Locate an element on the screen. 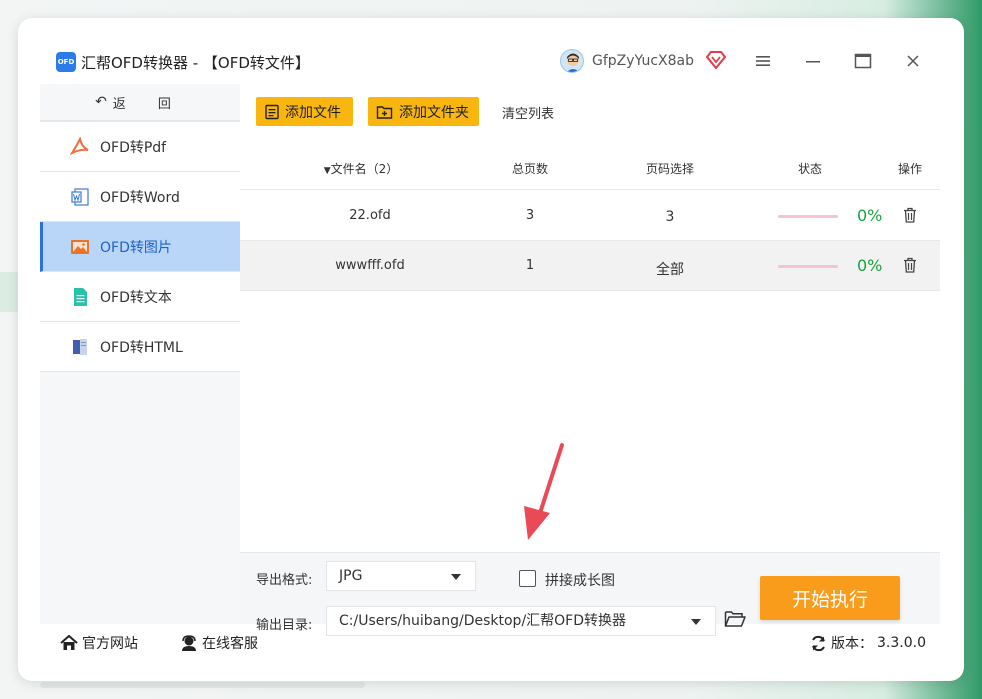  column-header-pages: 总页数 is located at coordinates (529, 169).